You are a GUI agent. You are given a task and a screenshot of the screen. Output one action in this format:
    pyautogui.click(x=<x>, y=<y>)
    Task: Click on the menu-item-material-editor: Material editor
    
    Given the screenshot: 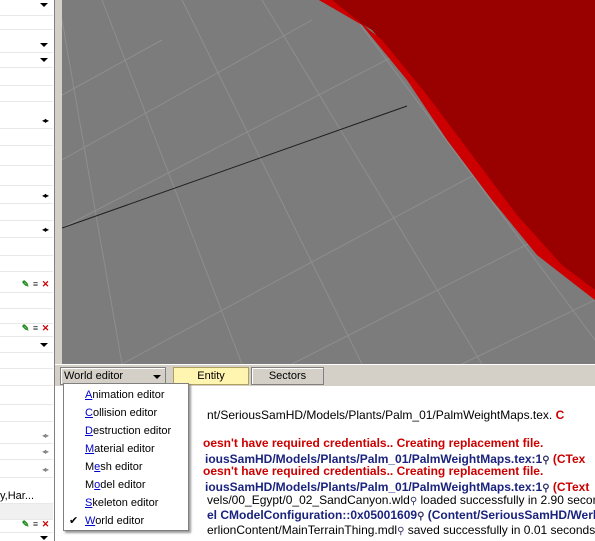 What is the action you would take?
    pyautogui.click(x=126, y=449)
    